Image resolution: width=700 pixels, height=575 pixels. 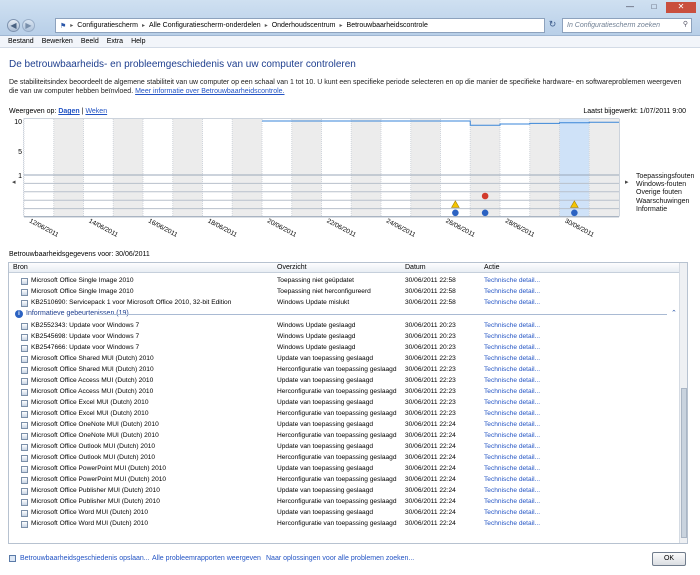 What do you see at coordinates (21, 41) in the screenshot?
I see `menu-item-bestand: Bestand` at bounding box center [21, 41].